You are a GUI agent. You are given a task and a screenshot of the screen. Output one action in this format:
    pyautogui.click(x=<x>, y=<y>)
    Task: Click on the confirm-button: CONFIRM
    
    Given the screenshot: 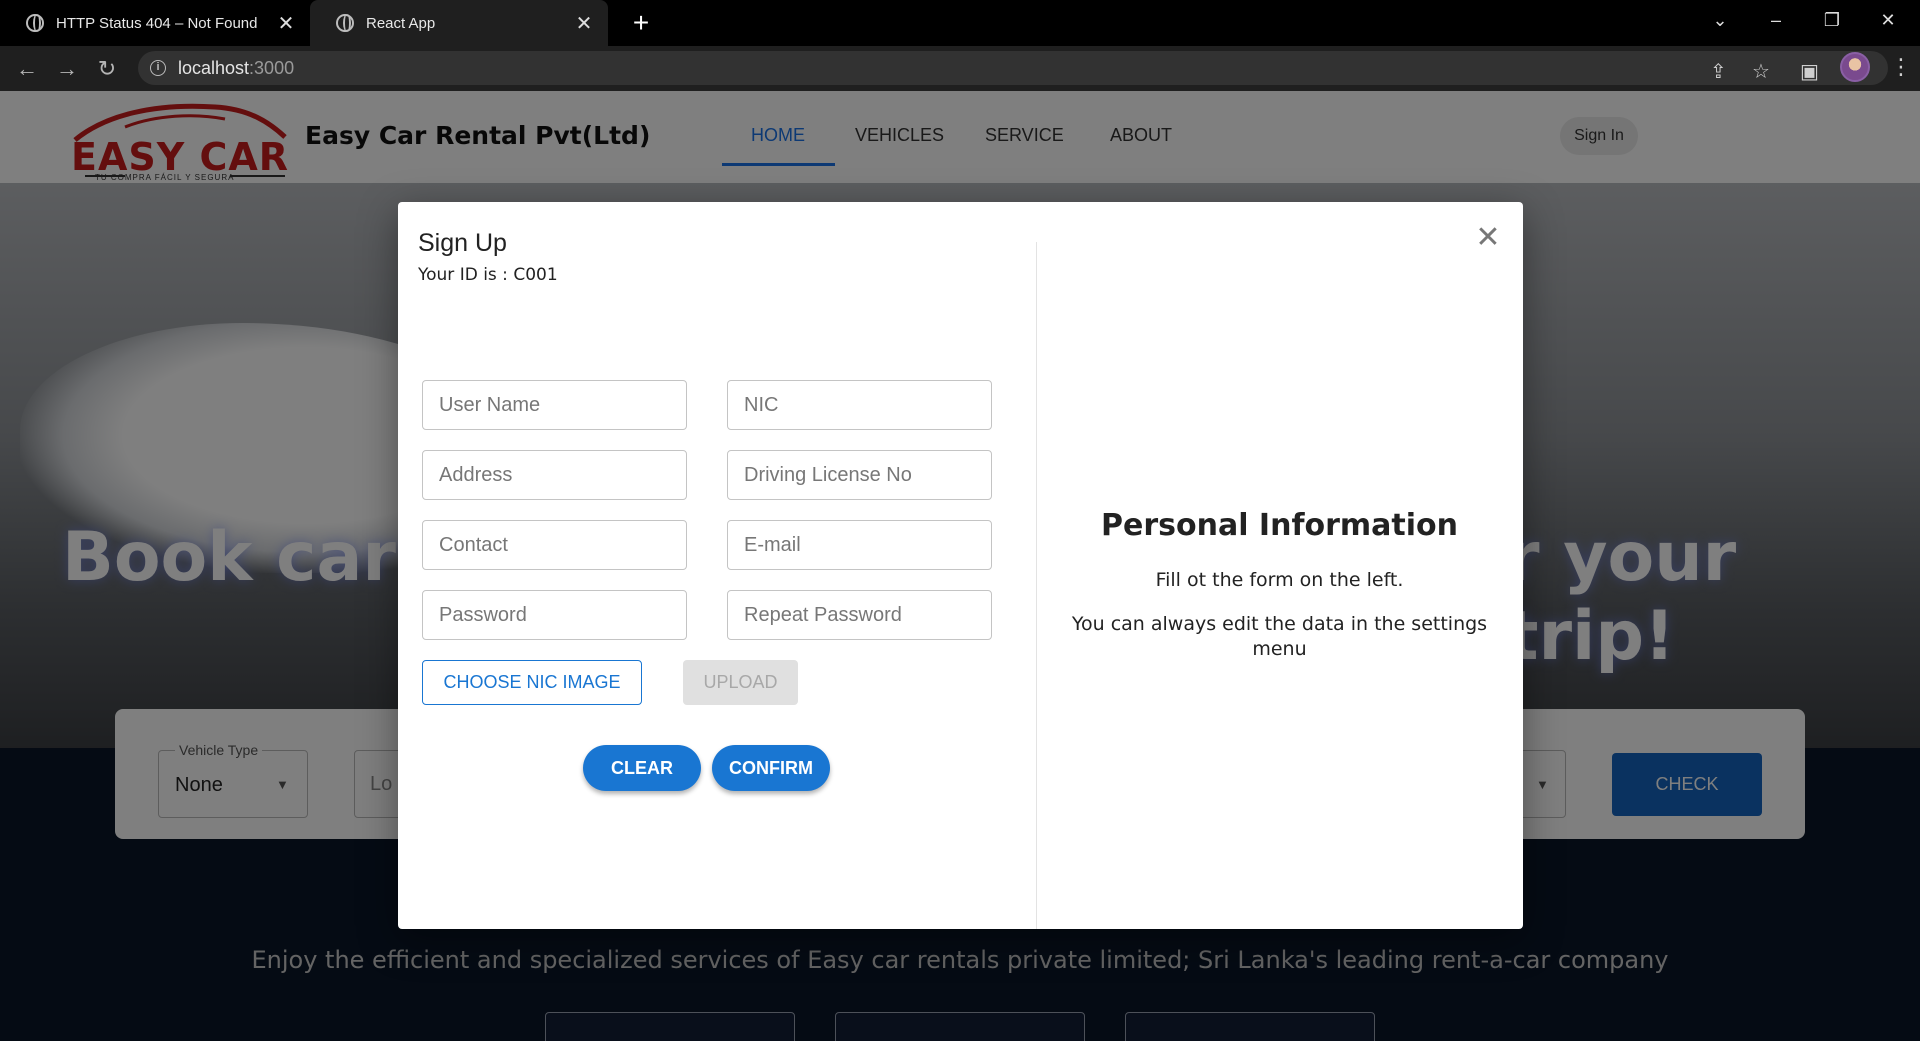 What is the action you would take?
    pyautogui.click(x=771, y=768)
    